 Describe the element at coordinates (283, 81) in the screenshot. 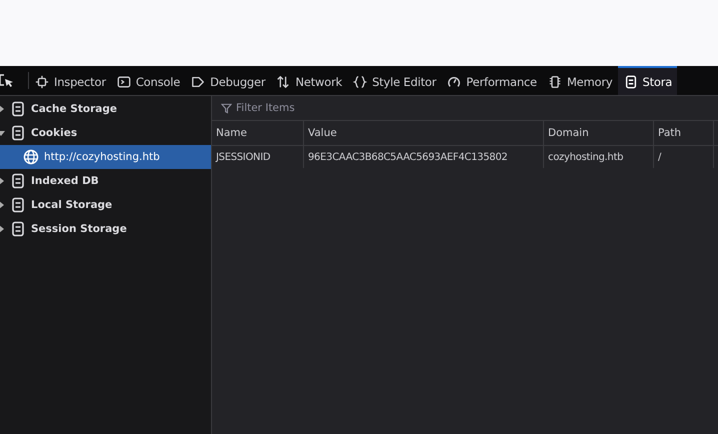

I see `network-icon` at that location.